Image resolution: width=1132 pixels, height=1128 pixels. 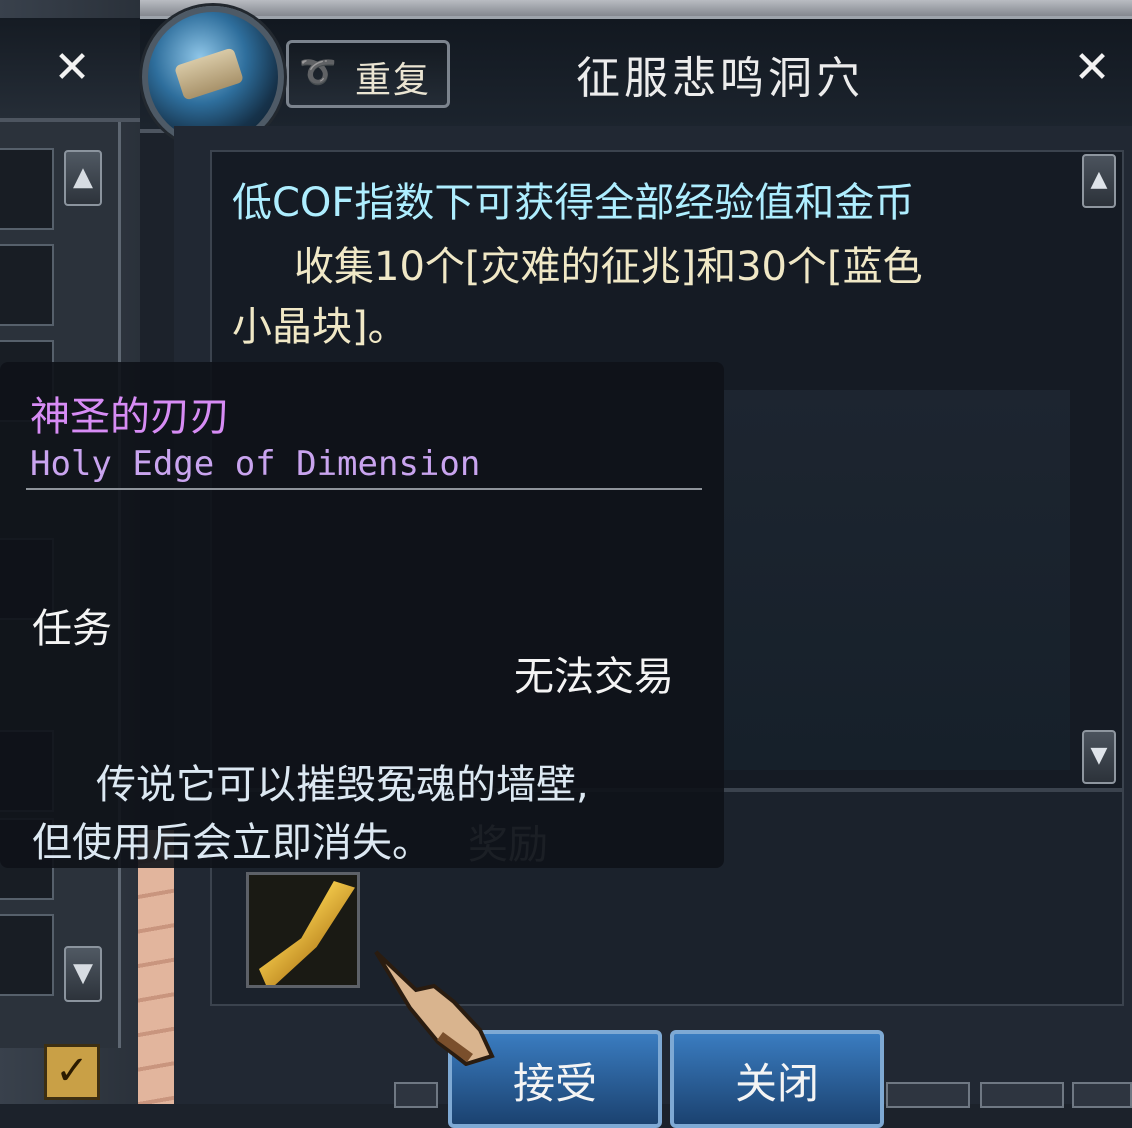 What do you see at coordinates (776, 1083) in the screenshot?
I see `close-label: 关闭` at bounding box center [776, 1083].